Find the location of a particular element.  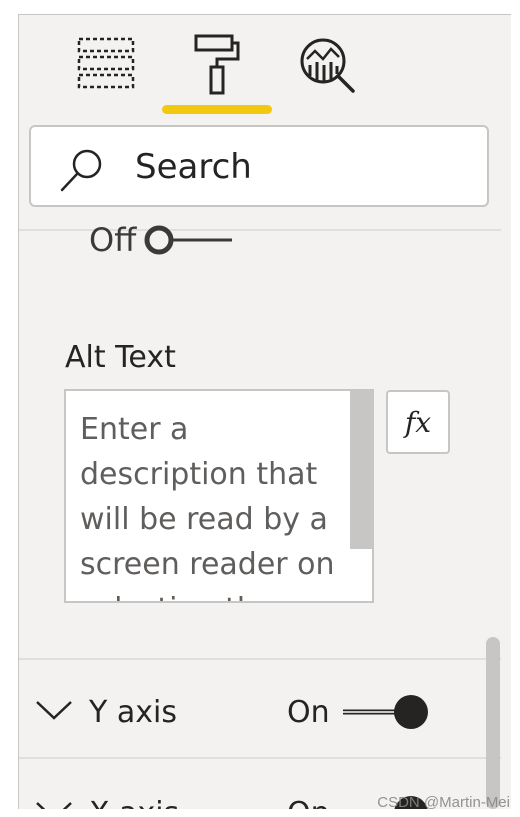

off-toggle is located at coordinates (189, 240).